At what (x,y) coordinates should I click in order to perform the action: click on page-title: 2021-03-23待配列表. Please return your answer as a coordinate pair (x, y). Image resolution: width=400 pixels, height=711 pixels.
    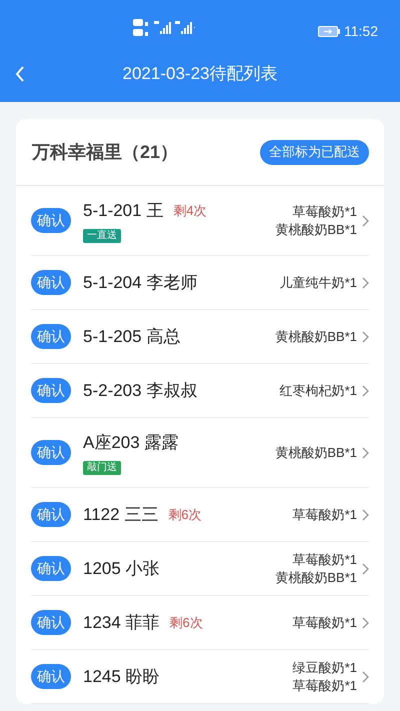
    Looking at the image, I should click on (200, 73).